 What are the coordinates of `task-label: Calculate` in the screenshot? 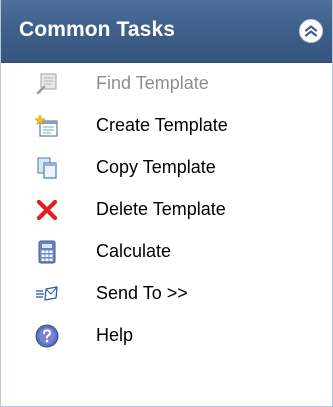 It's located at (134, 251).